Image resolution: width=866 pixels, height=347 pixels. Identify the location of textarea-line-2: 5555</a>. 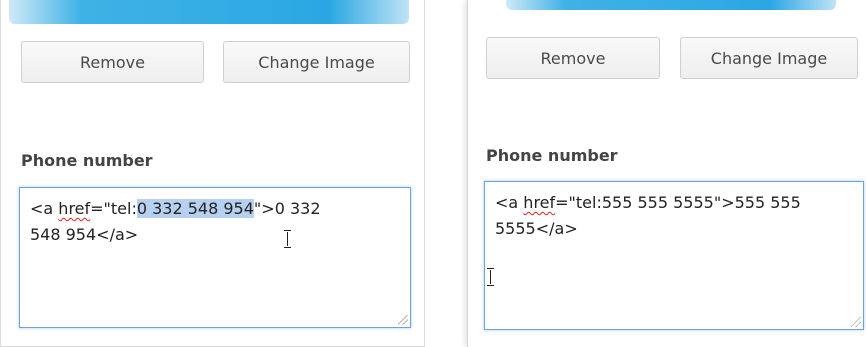
(536, 228).